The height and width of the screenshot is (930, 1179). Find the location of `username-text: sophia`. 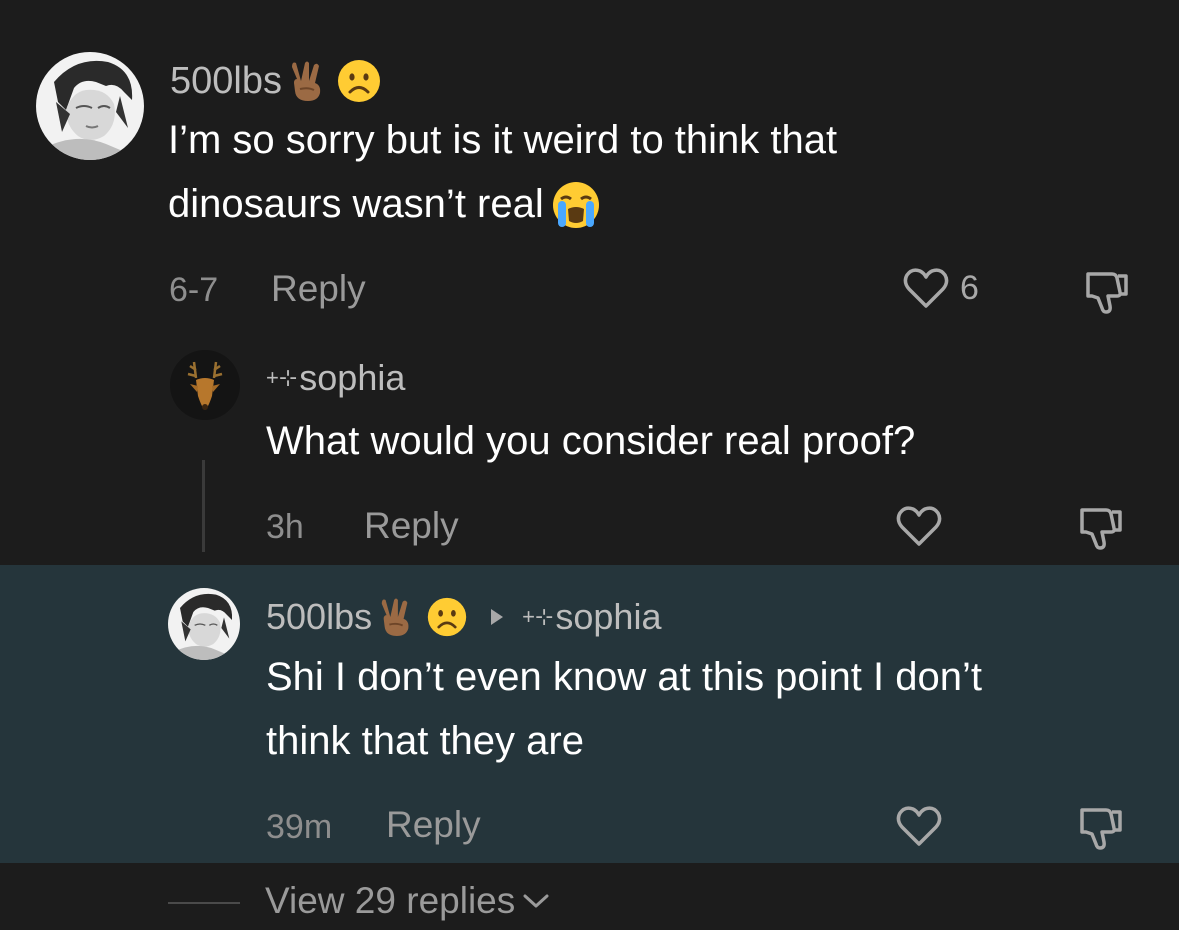

username-text: sophia is located at coordinates (352, 378).